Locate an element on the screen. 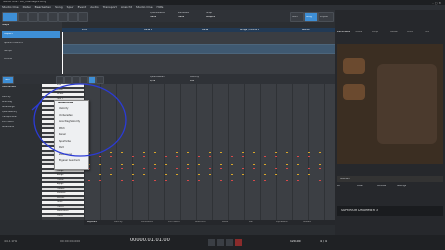 Image resolution: width=445 pixels, height=250 pixels. drum-key: Agogo is located at coordinates (63, 184).